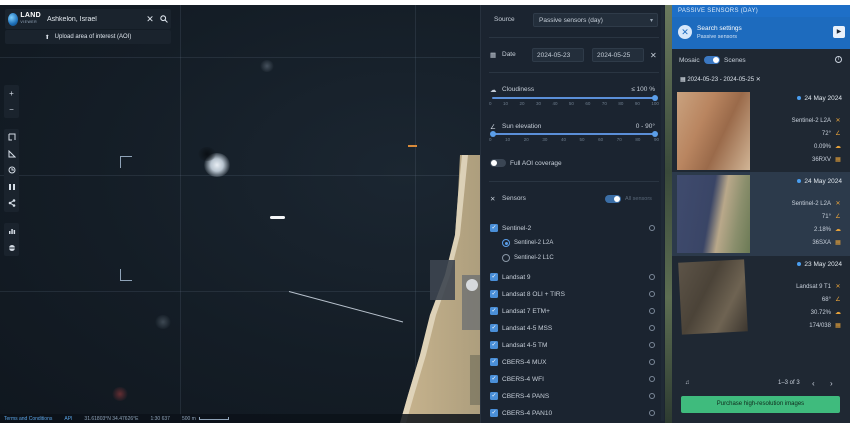 This screenshot has height=432, width=850. What do you see at coordinates (92, 19) in the screenshot?
I see `search-input` at bounding box center [92, 19].